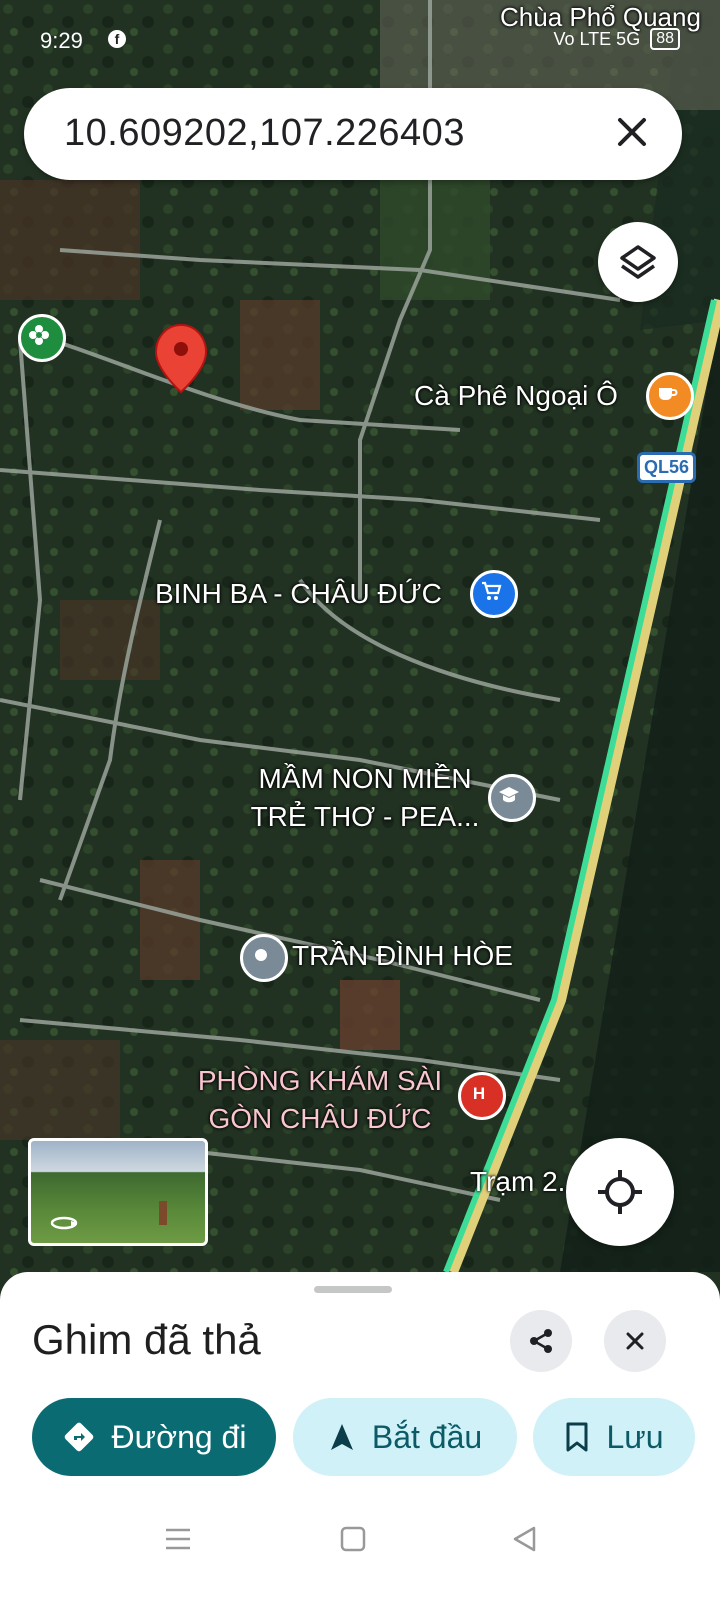  I want to click on place-label-shop: BINH BA - CHÂU ĐỨC, so click(298, 594).